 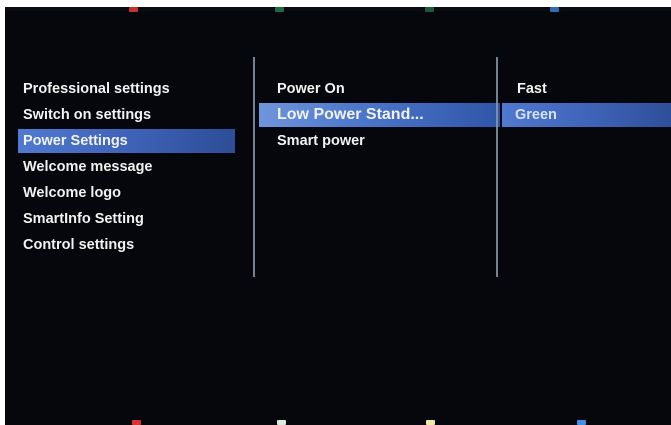 What do you see at coordinates (126, 141) in the screenshot?
I see `menu-item-power-settings: Power Settings` at bounding box center [126, 141].